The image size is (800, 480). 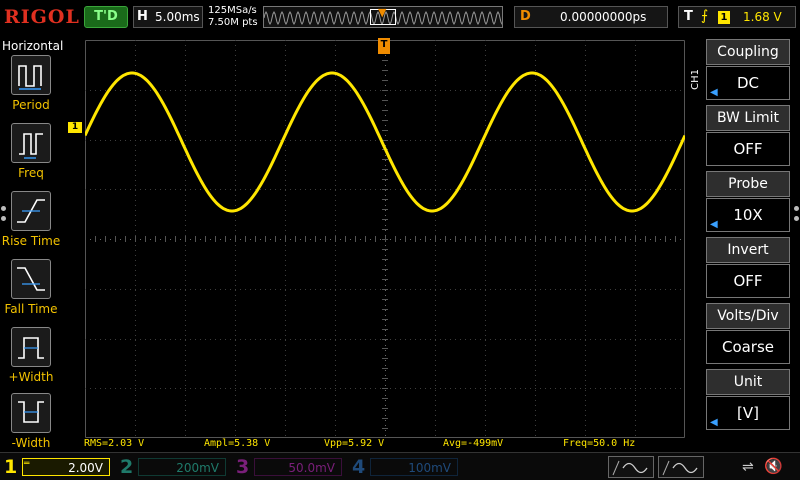 I want to click on measure-period-button: Period, so click(x=31, y=88).